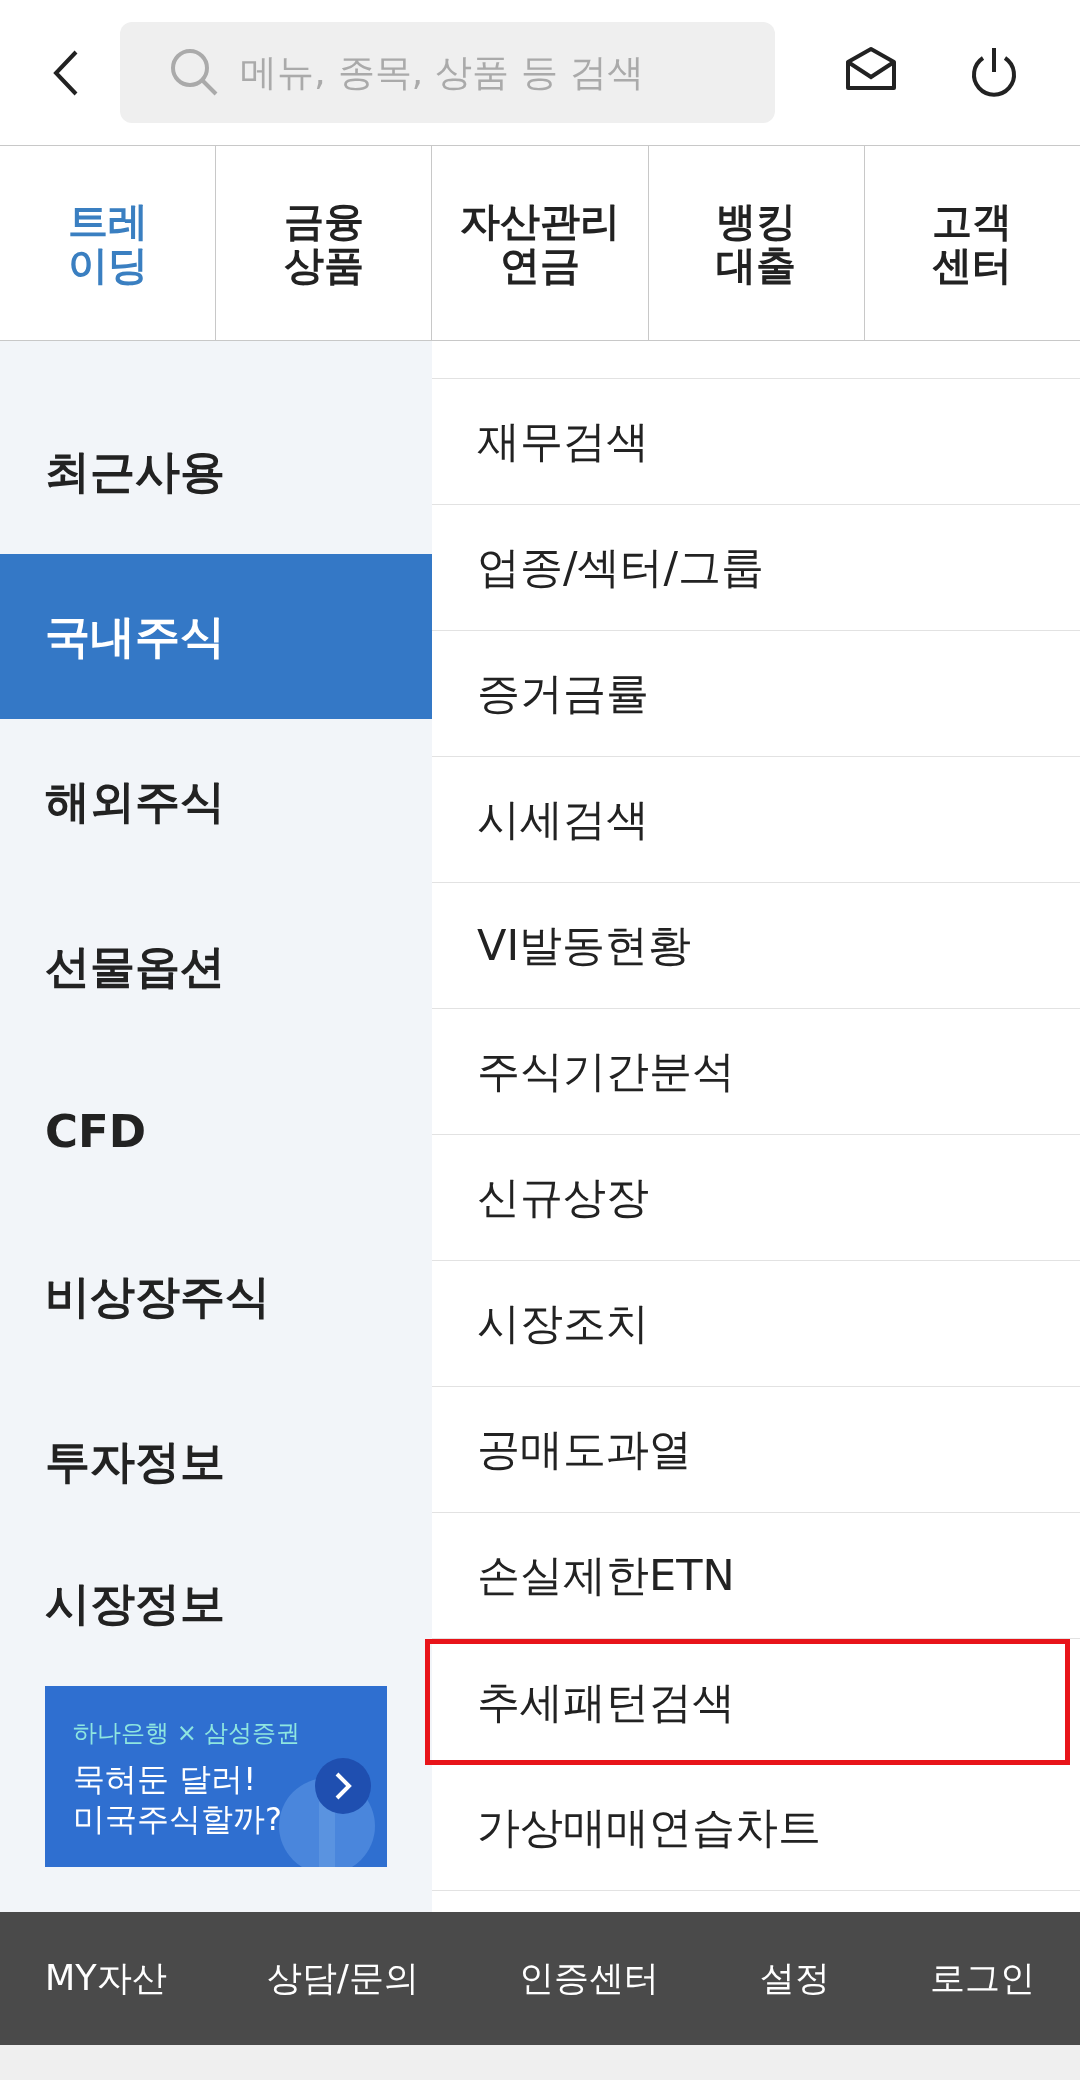 This screenshot has width=1080, height=2080. I want to click on menu-item: 증거금률, so click(756, 694).